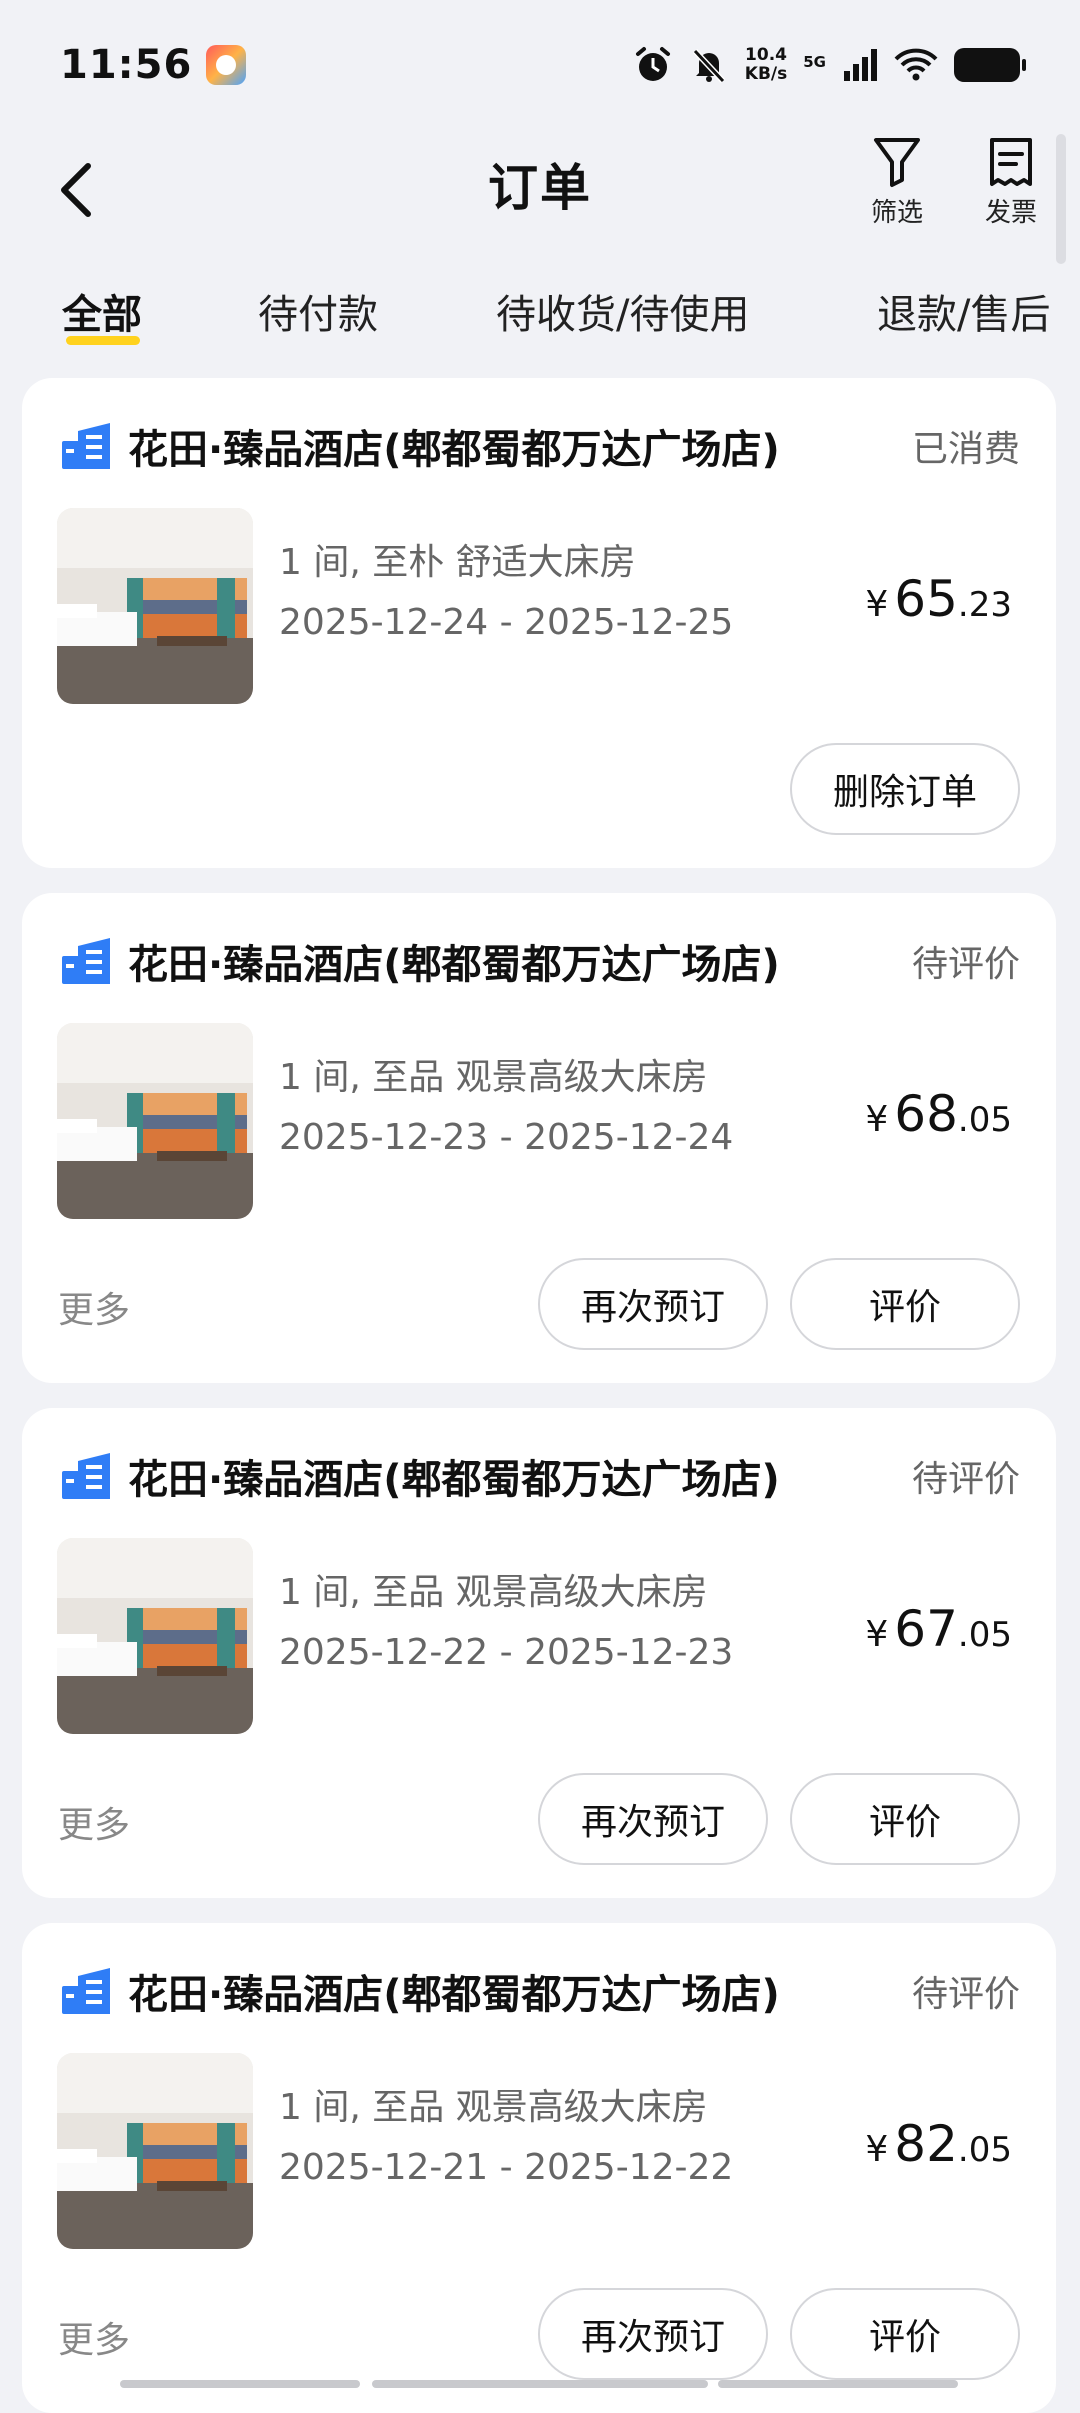 This screenshot has height=2413, width=1080. I want to click on invoice-button: 发票, so click(1011, 182).